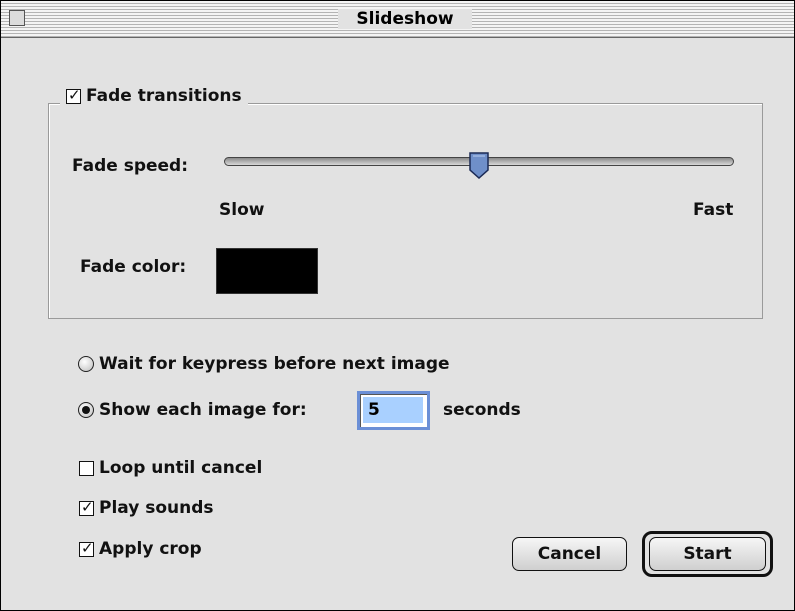  I want to click on timed-option: Show each image for:, so click(192, 410).